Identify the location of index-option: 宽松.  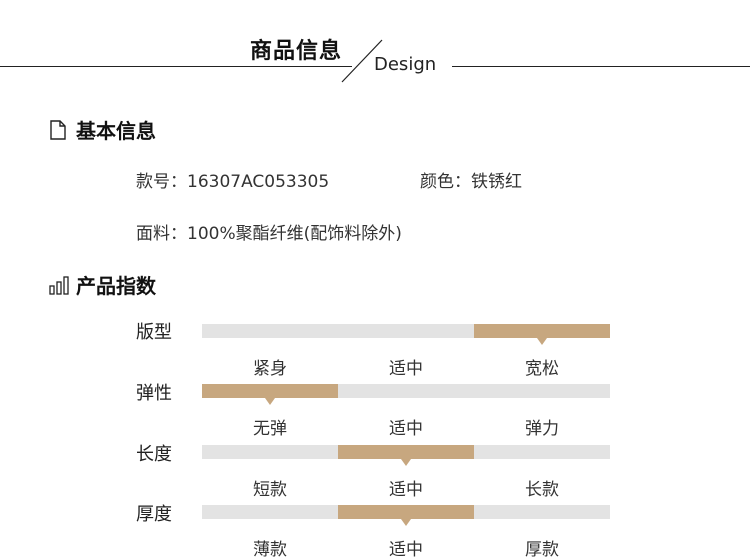
(542, 369).